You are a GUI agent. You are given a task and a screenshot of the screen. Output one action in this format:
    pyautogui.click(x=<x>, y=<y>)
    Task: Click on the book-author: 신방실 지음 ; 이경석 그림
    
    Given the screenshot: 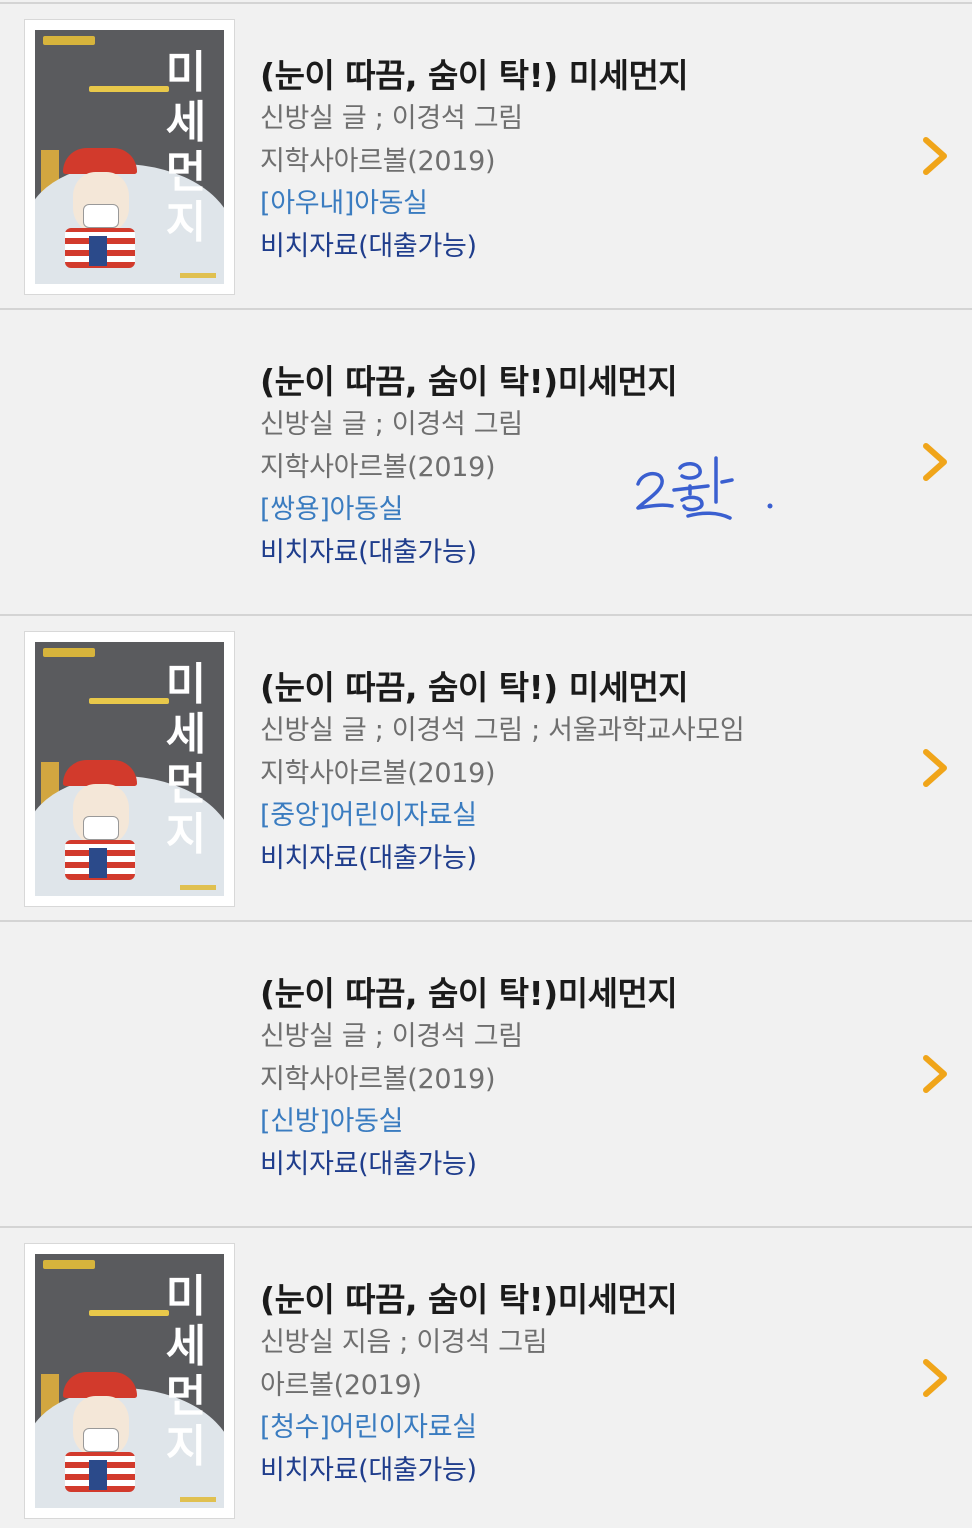 What is the action you would take?
    pyautogui.click(x=404, y=1342)
    